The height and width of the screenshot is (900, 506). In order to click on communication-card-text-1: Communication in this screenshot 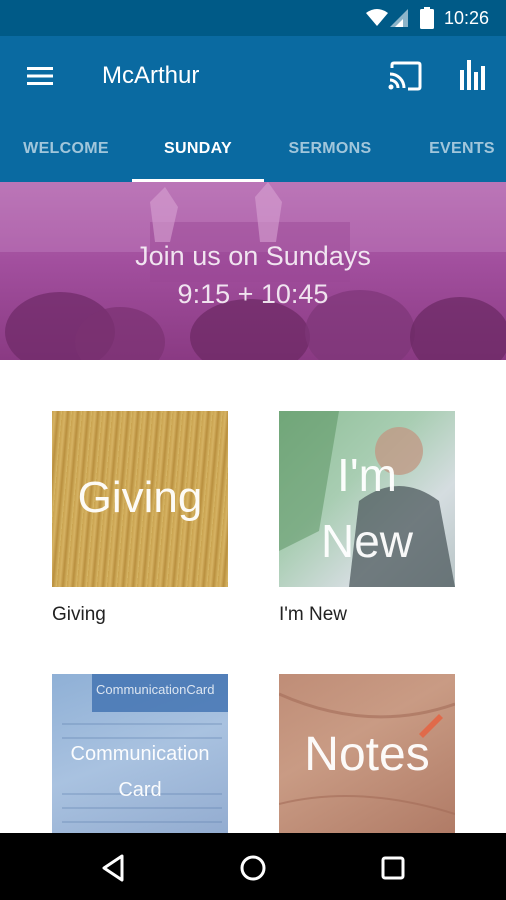, I will do `click(140, 754)`.